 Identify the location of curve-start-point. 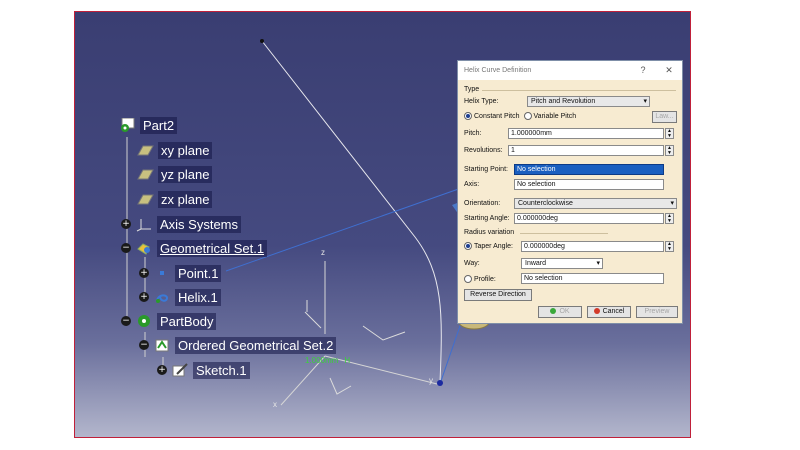
(262, 41).